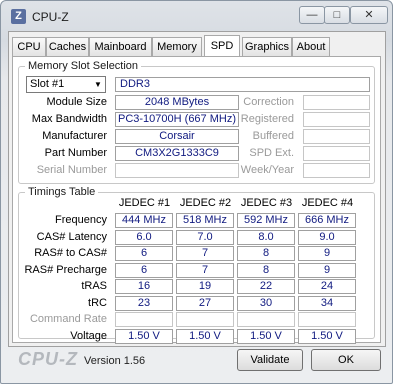 Image resolution: width=393 pixels, height=384 pixels. What do you see at coordinates (115, 361) in the screenshot?
I see `version-label: Version 1.56` at bounding box center [115, 361].